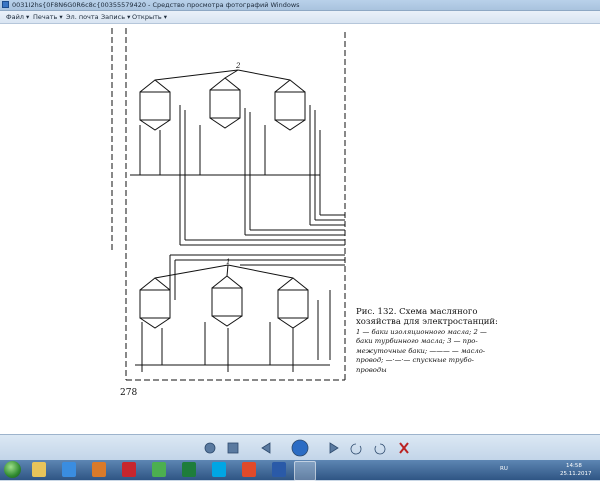 This screenshot has width=600, height=481. What do you see at coordinates (356, 449) in the screenshot?
I see `rotate-left-icon` at bounding box center [356, 449].